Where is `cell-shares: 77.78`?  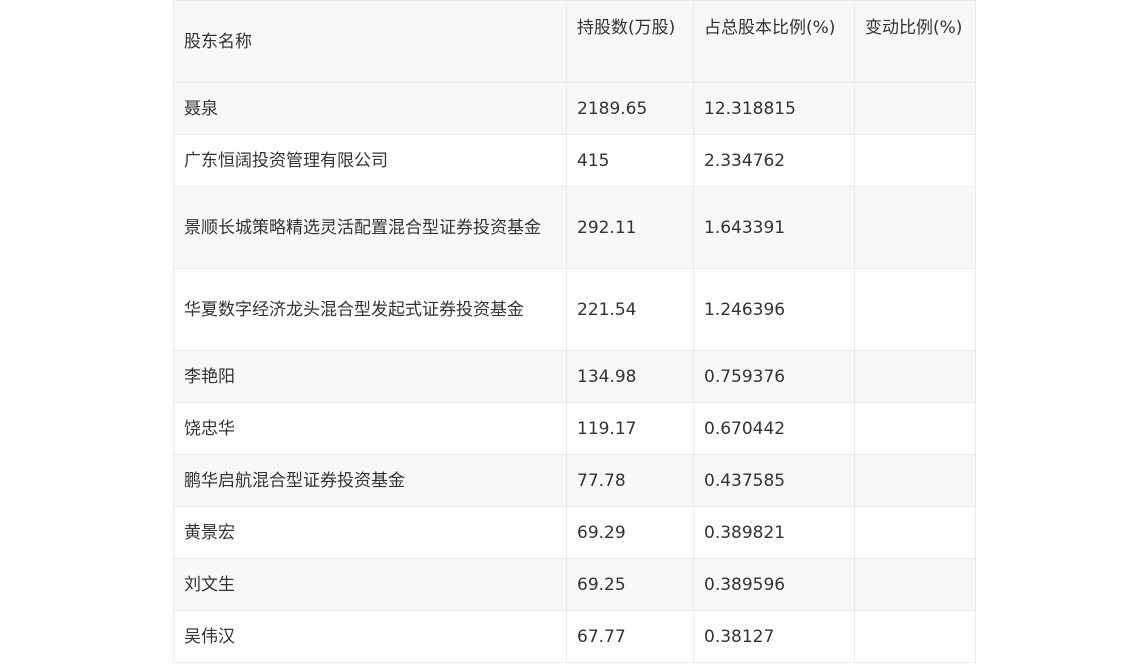
cell-shares: 77.78 is located at coordinates (630, 480).